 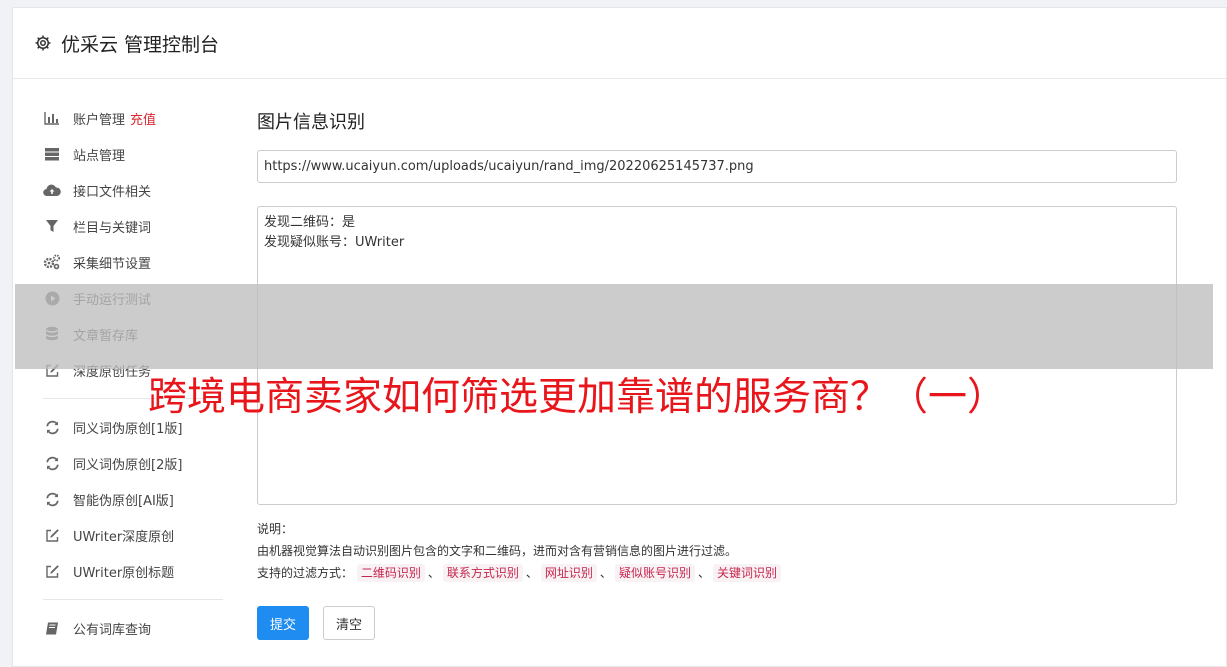 What do you see at coordinates (746, 573) in the screenshot?
I see `filter-tag: 关键词识别` at bounding box center [746, 573].